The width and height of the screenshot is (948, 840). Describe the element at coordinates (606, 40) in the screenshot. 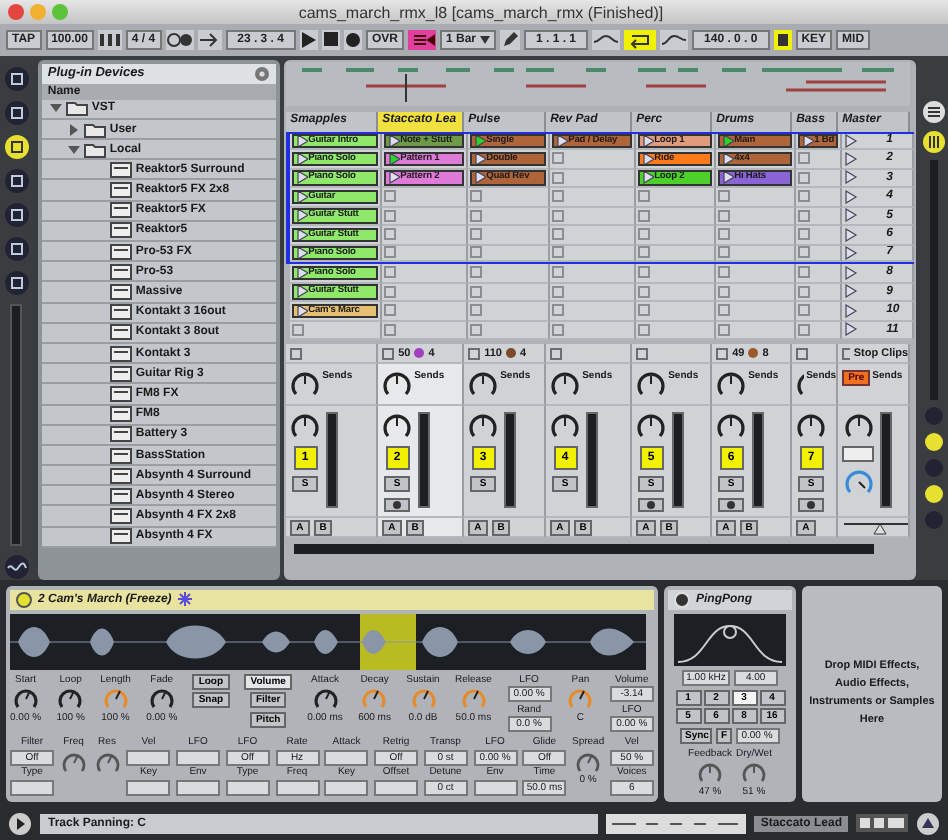

I see `punch-in-icon` at that location.